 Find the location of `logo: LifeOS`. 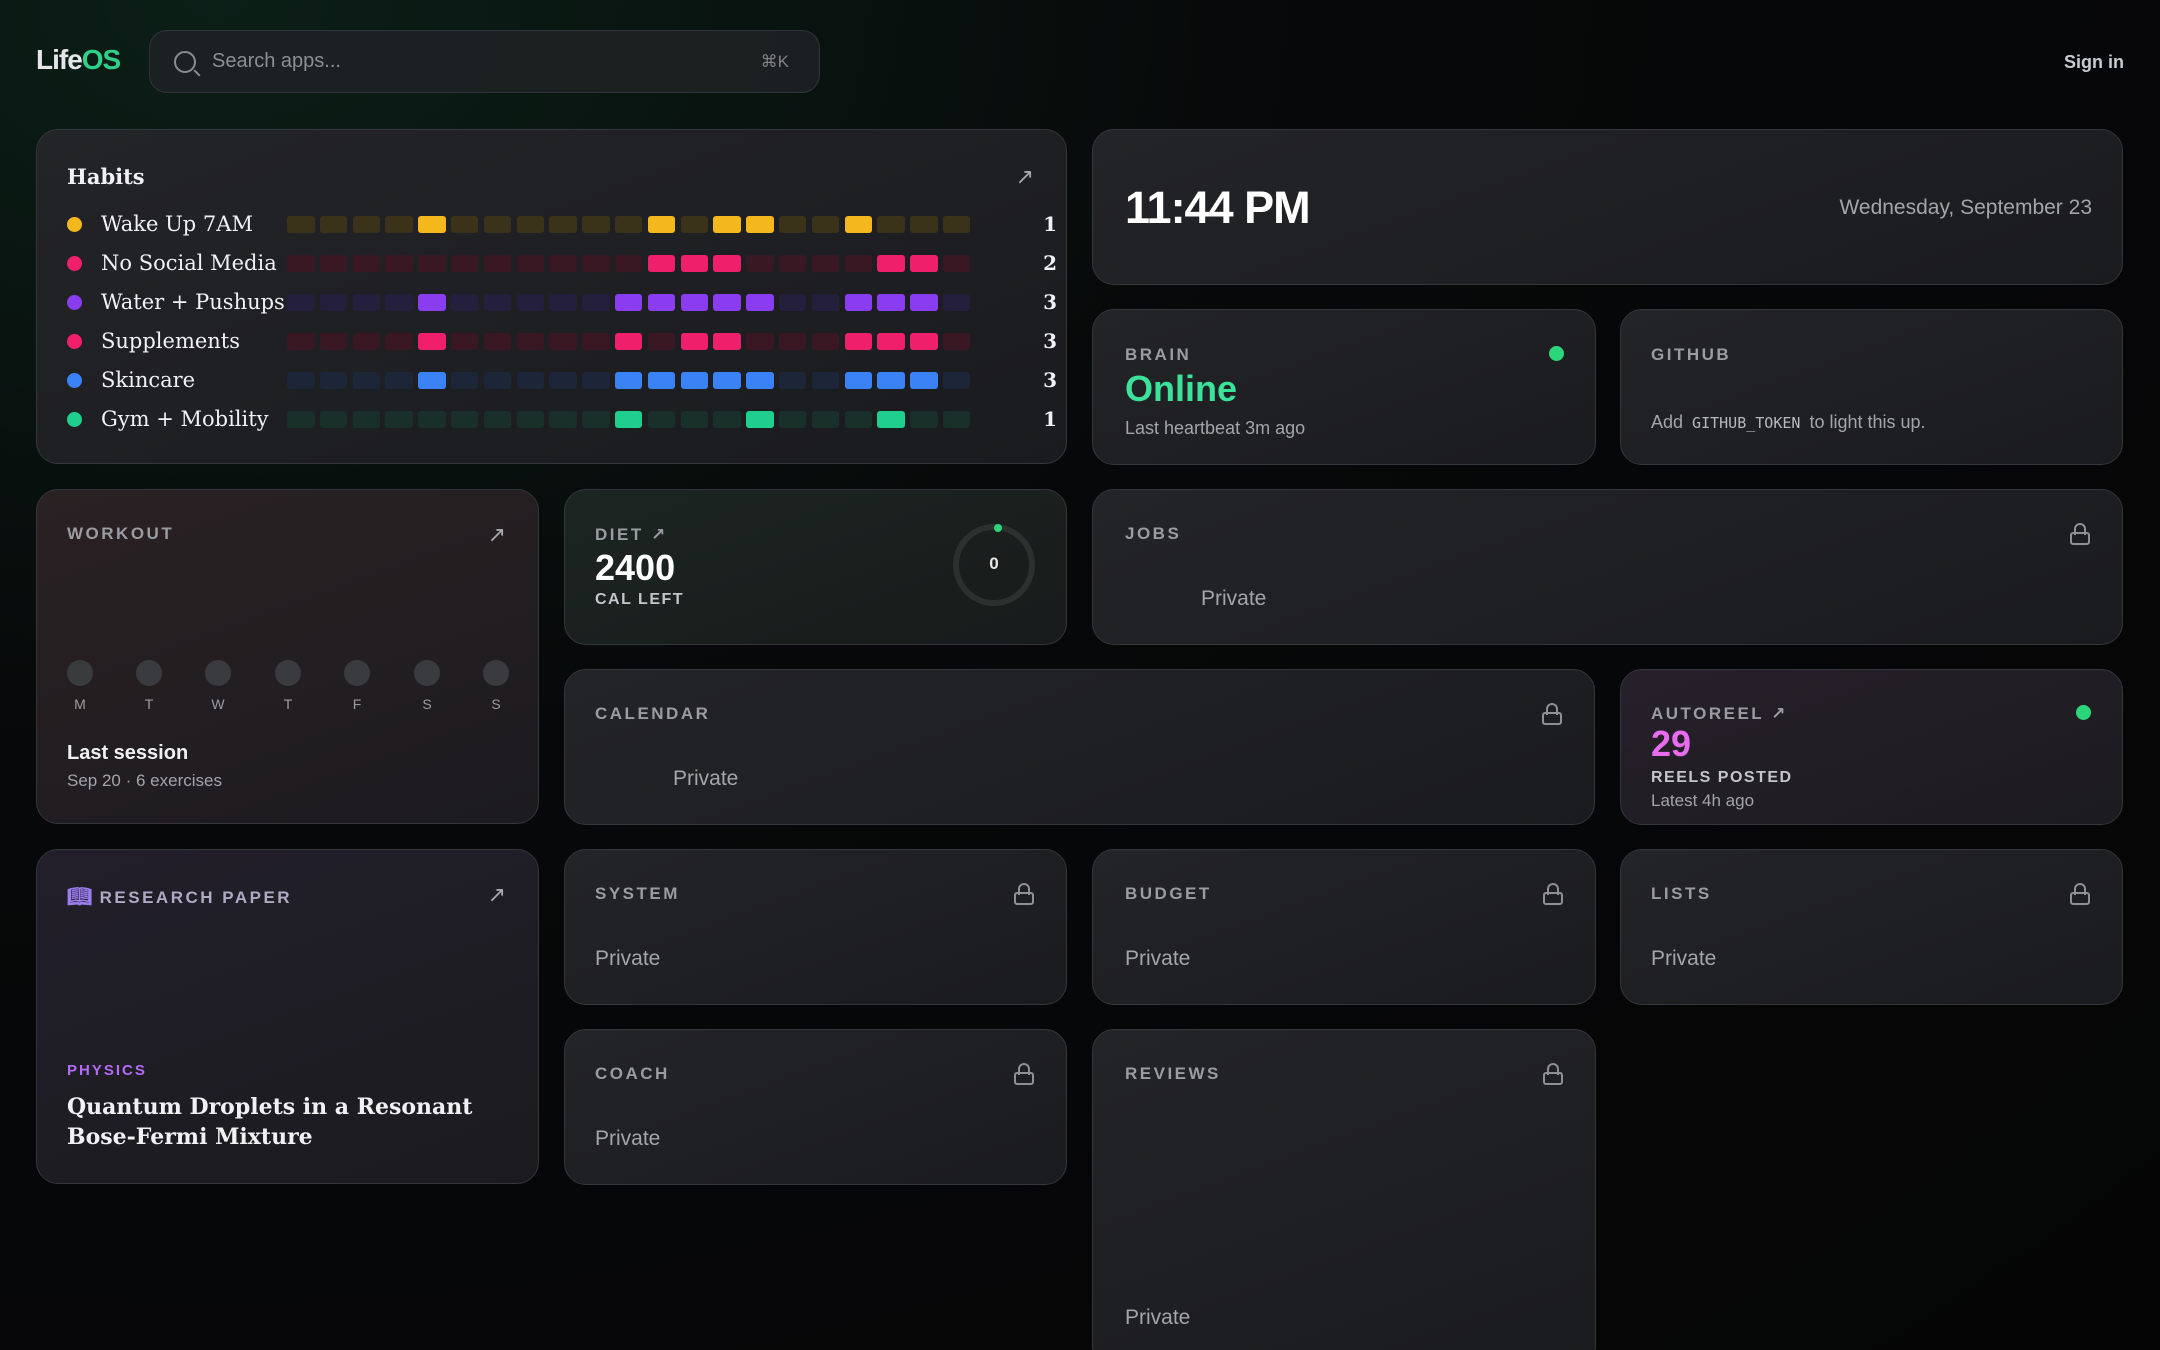

logo: LifeOS is located at coordinates (78, 60).